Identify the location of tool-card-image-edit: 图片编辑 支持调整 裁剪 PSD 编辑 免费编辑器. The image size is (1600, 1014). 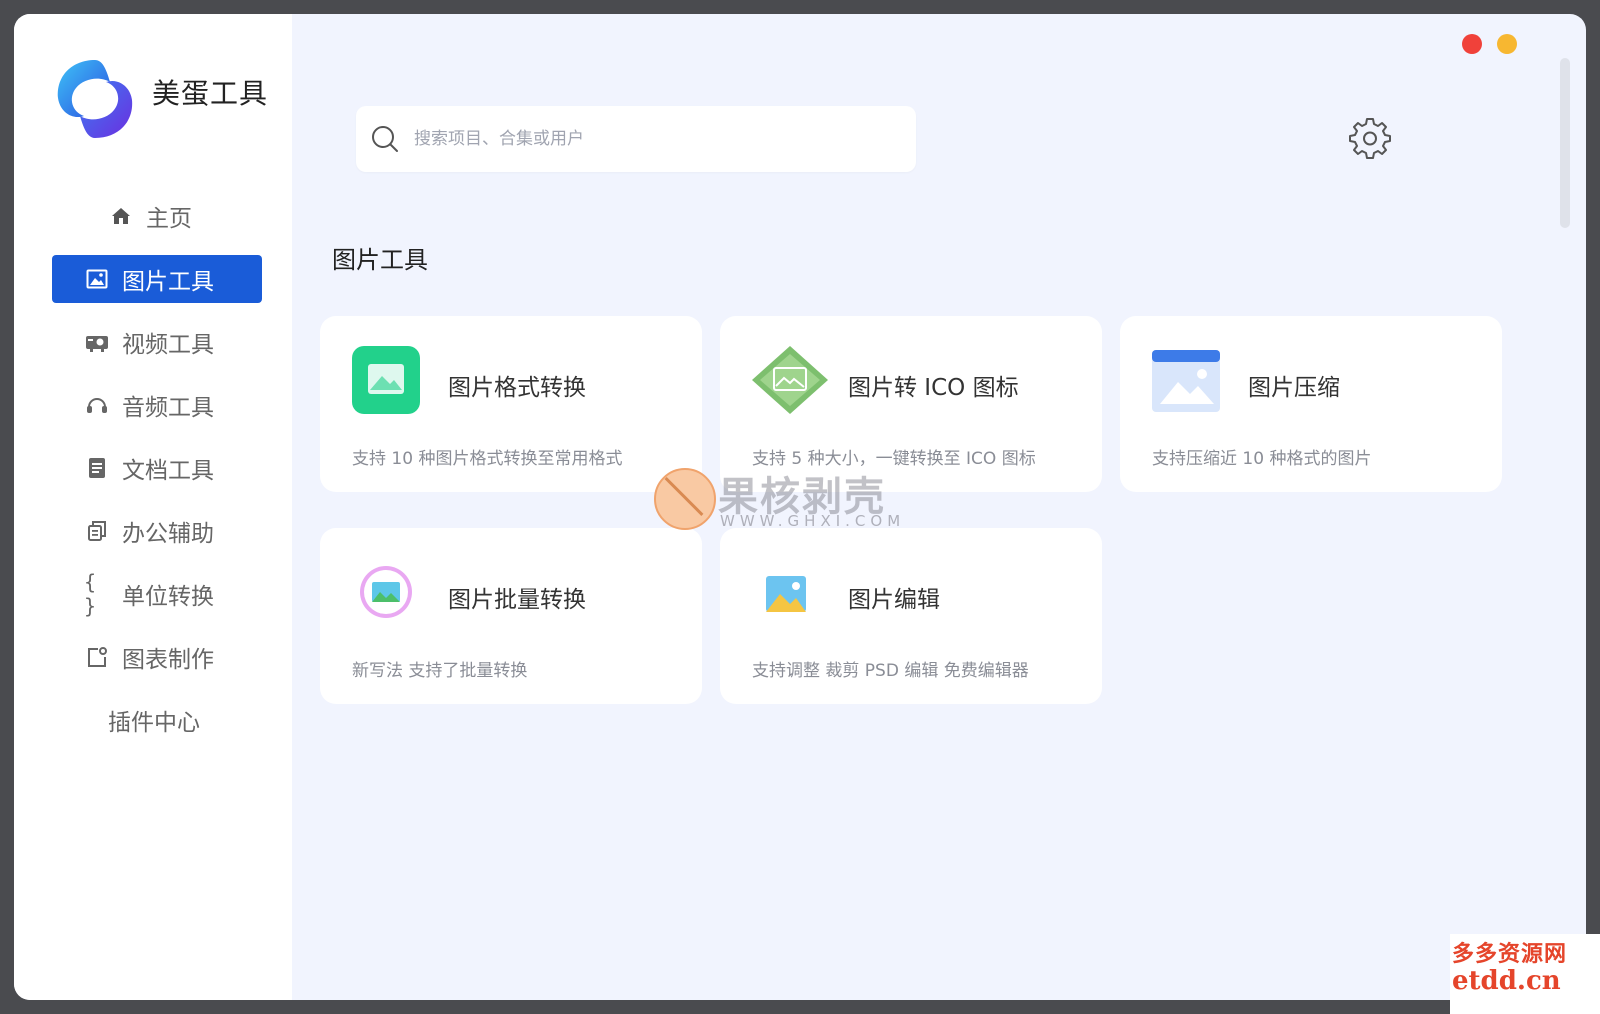
(911, 616).